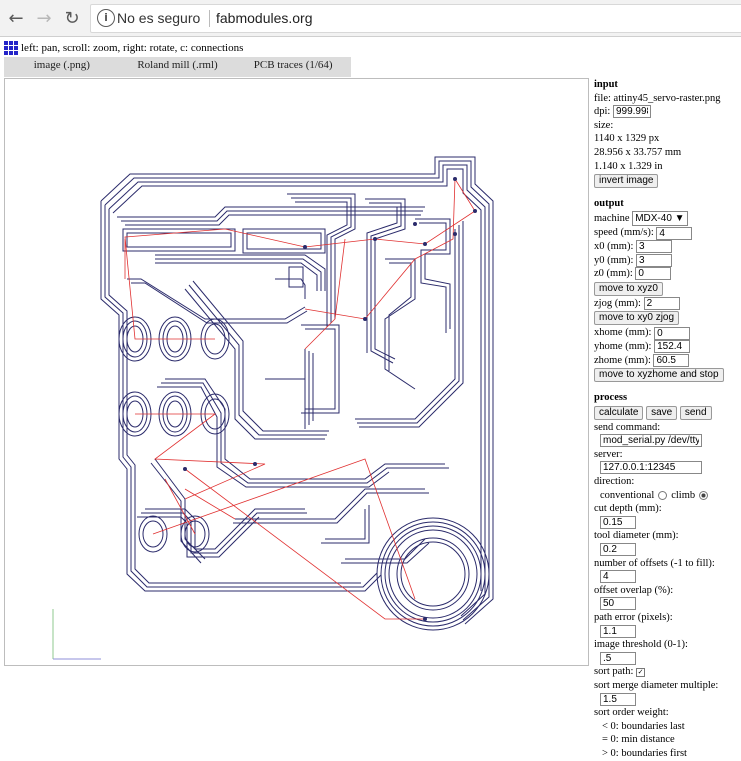 The image size is (741, 761). Describe the element at coordinates (614, 672) in the screenshot. I see `sort-path-label: sort path:` at that location.